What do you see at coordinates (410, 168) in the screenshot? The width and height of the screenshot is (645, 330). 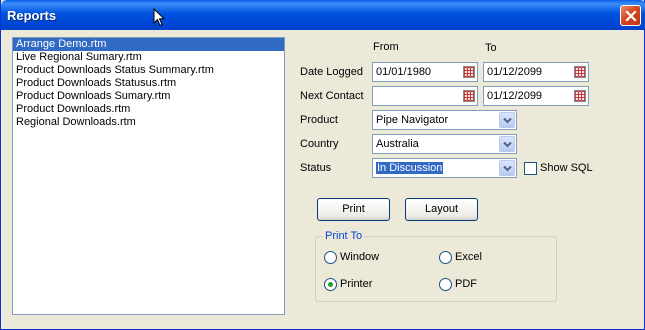 I see `status-value: In Discussion` at bounding box center [410, 168].